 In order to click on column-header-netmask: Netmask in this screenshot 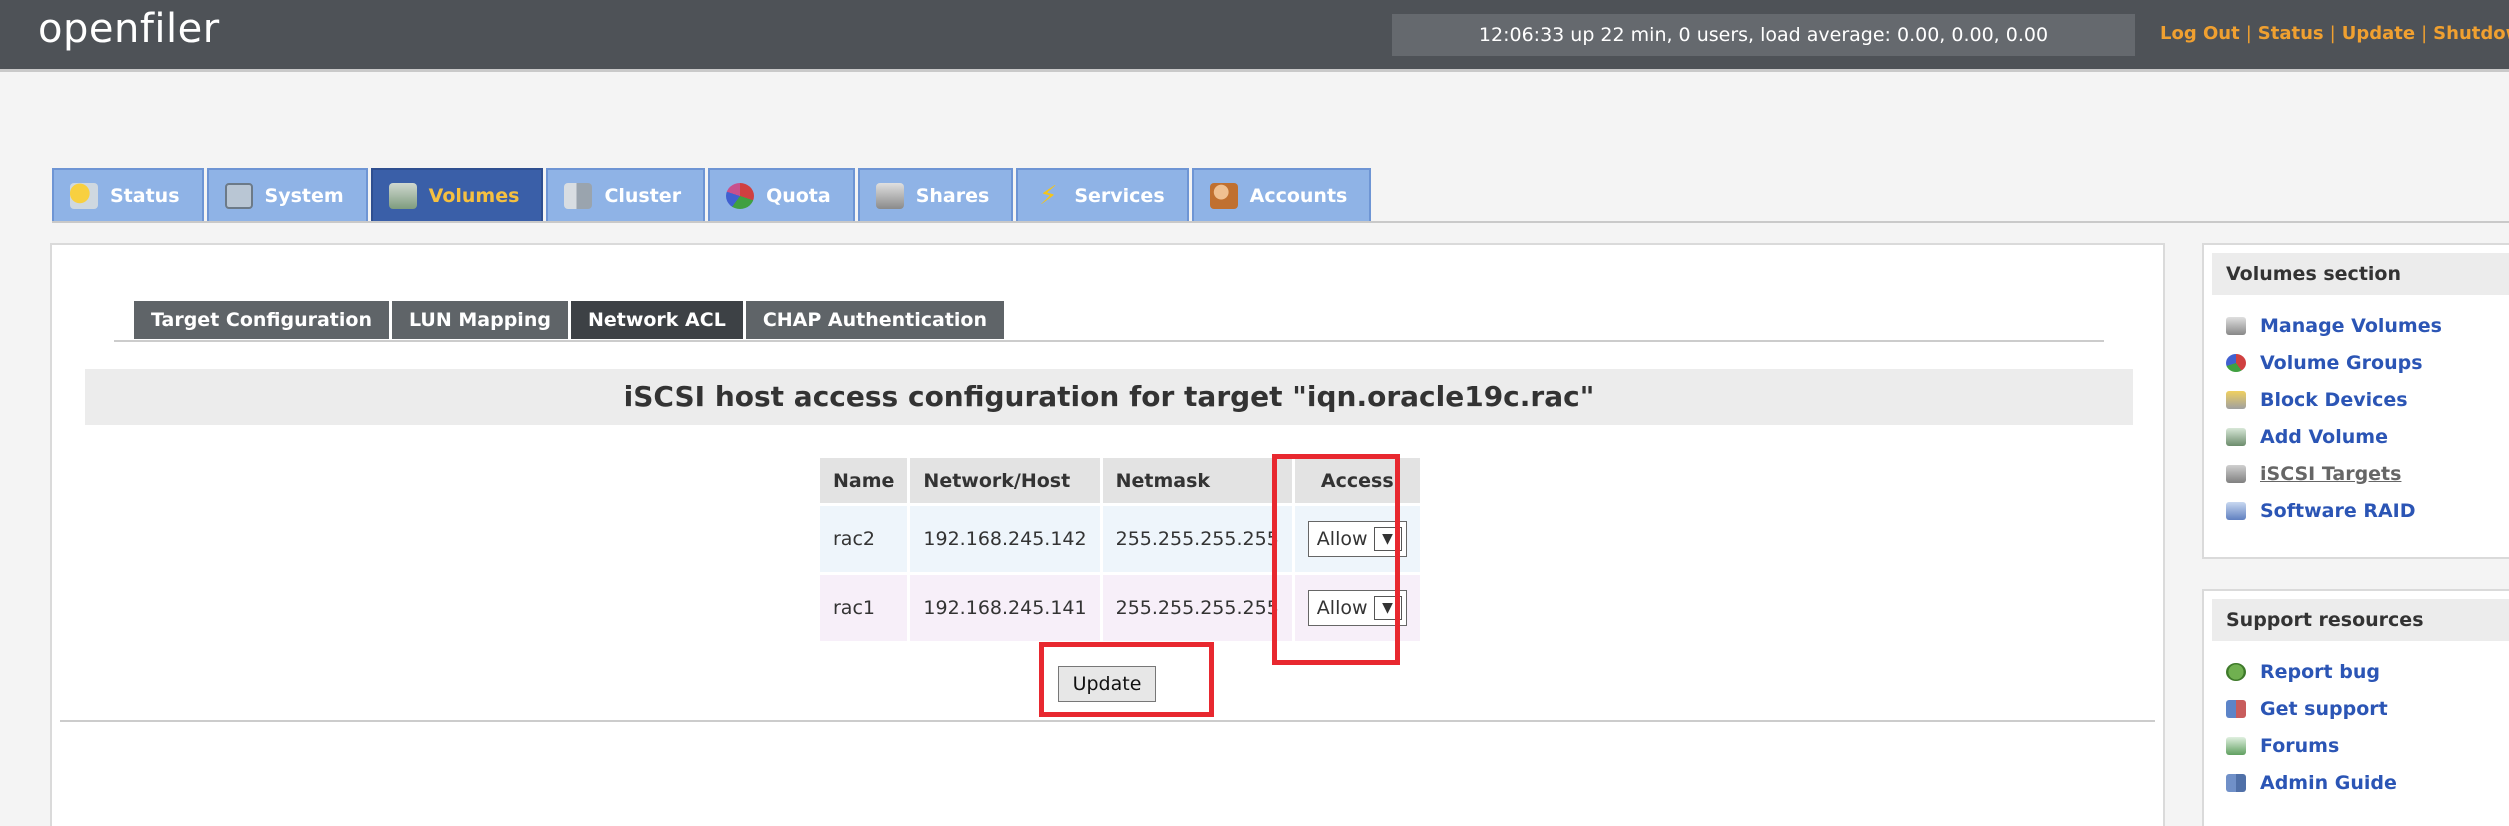, I will do `click(1197, 480)`.